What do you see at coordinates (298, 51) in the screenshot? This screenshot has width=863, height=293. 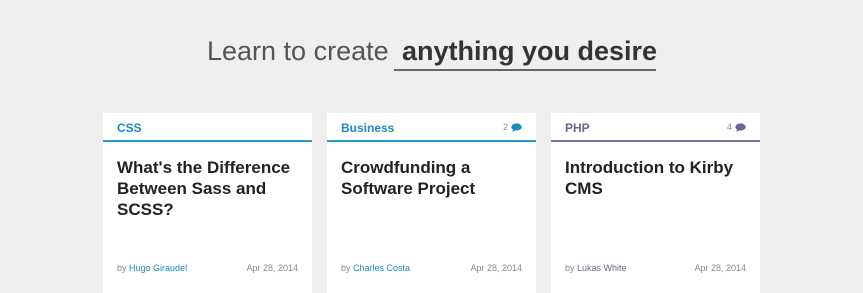 I see `hero-prefix: Learn to create` at bounding box center [298, 51].